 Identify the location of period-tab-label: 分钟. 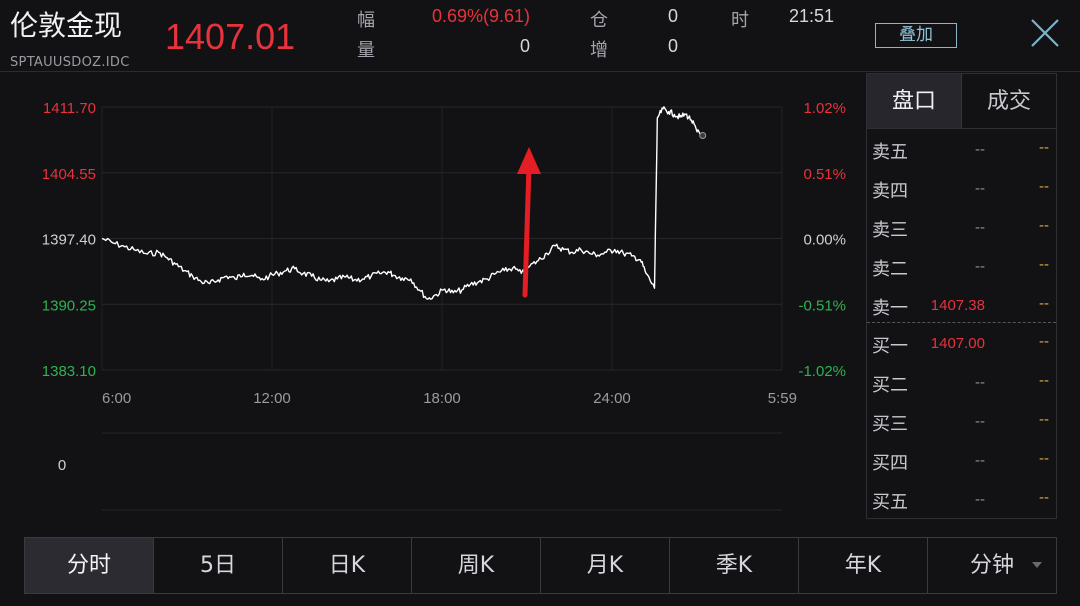
(991, 565).